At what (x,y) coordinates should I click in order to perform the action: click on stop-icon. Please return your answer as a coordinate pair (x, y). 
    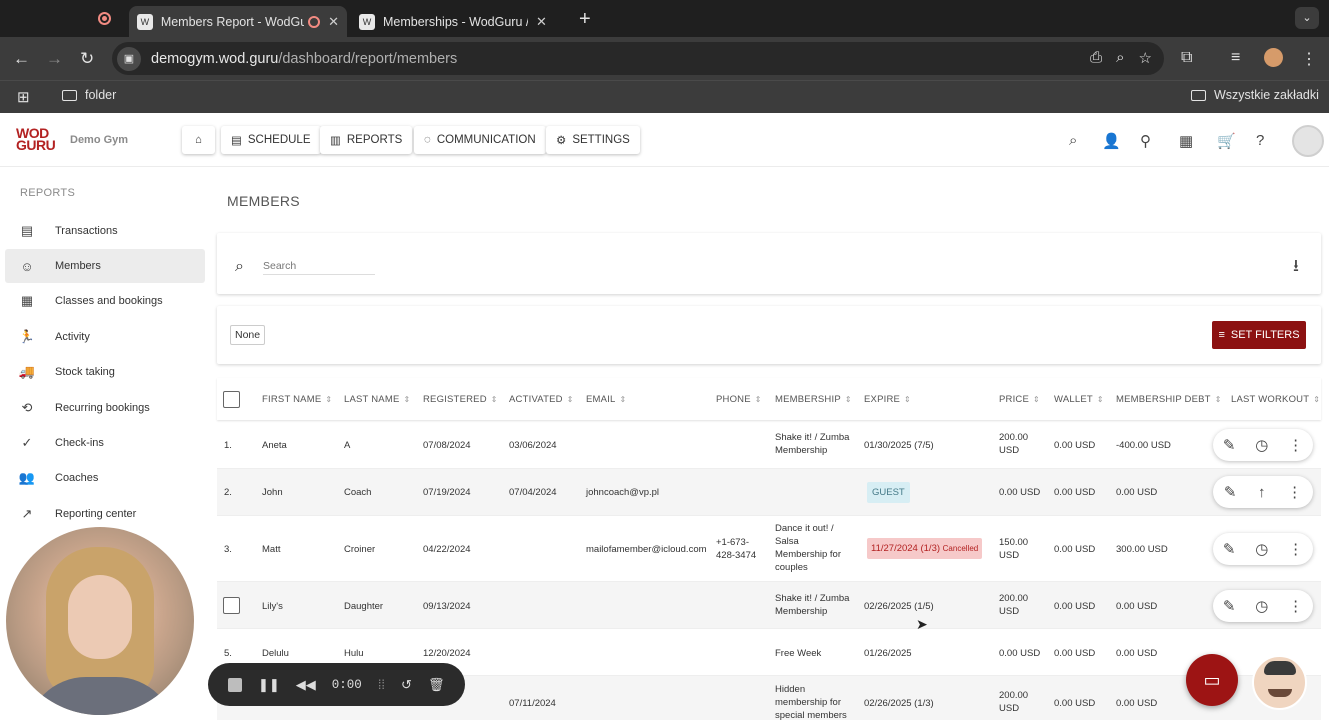
    Looking at the image, I should click on (235, 684).